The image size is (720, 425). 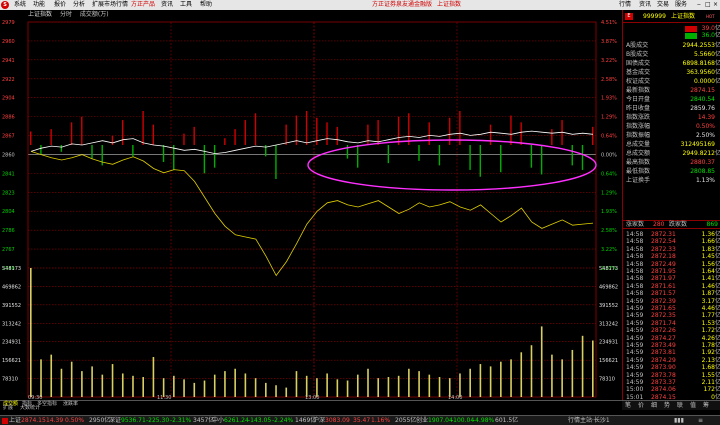 What do you see at coordinates (609, 174) in the screenshot?
I see `pct-tick-label: 0.64%` at bounding box center [609, 174].